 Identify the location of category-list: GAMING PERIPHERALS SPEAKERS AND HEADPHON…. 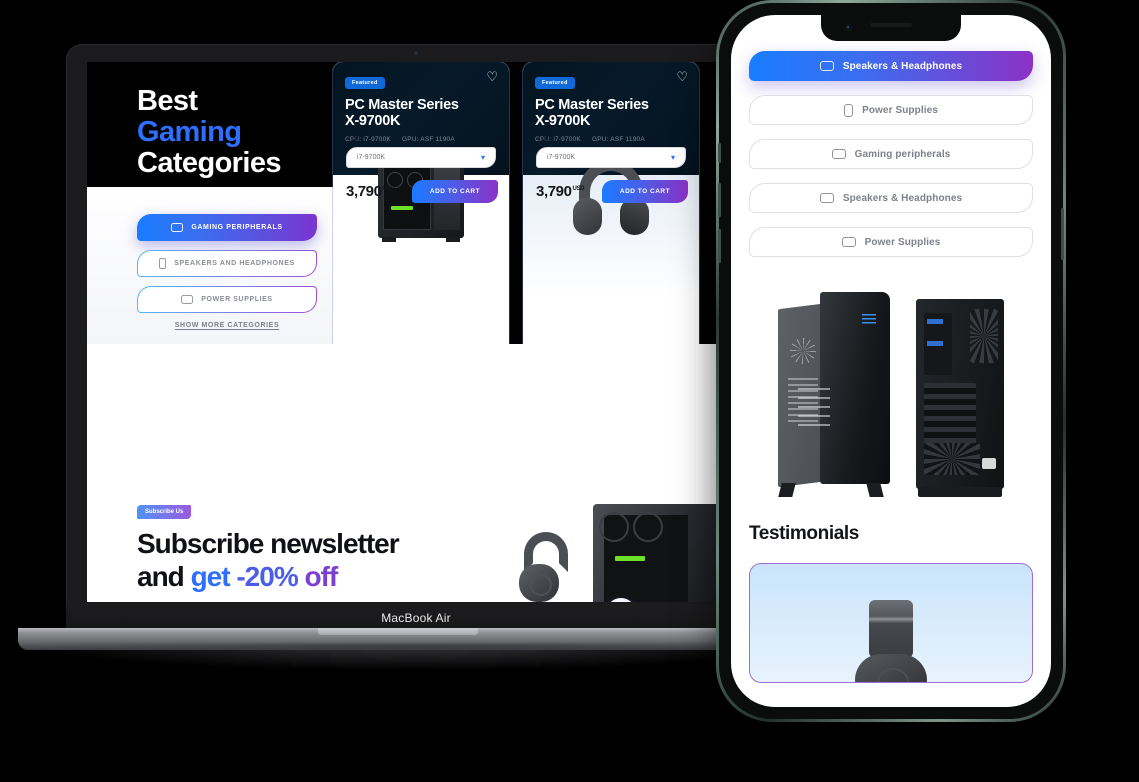
(227, 271).